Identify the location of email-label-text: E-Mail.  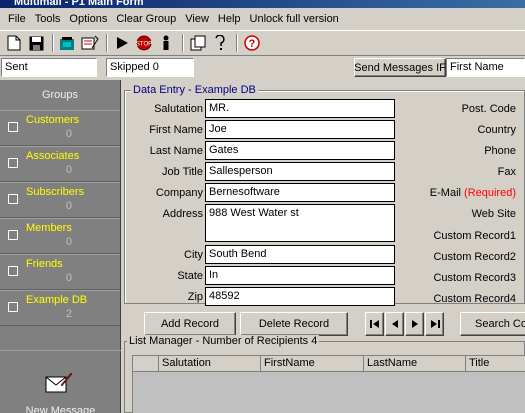
(445, 193).